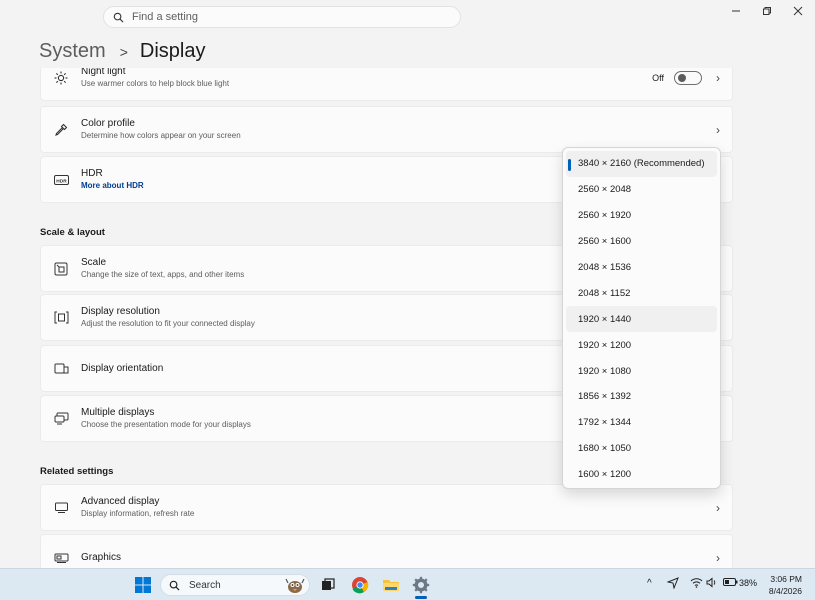 The width and height of the screenshot is (815, 600). I want to click on file-explorer-icon, so click(391, 585).